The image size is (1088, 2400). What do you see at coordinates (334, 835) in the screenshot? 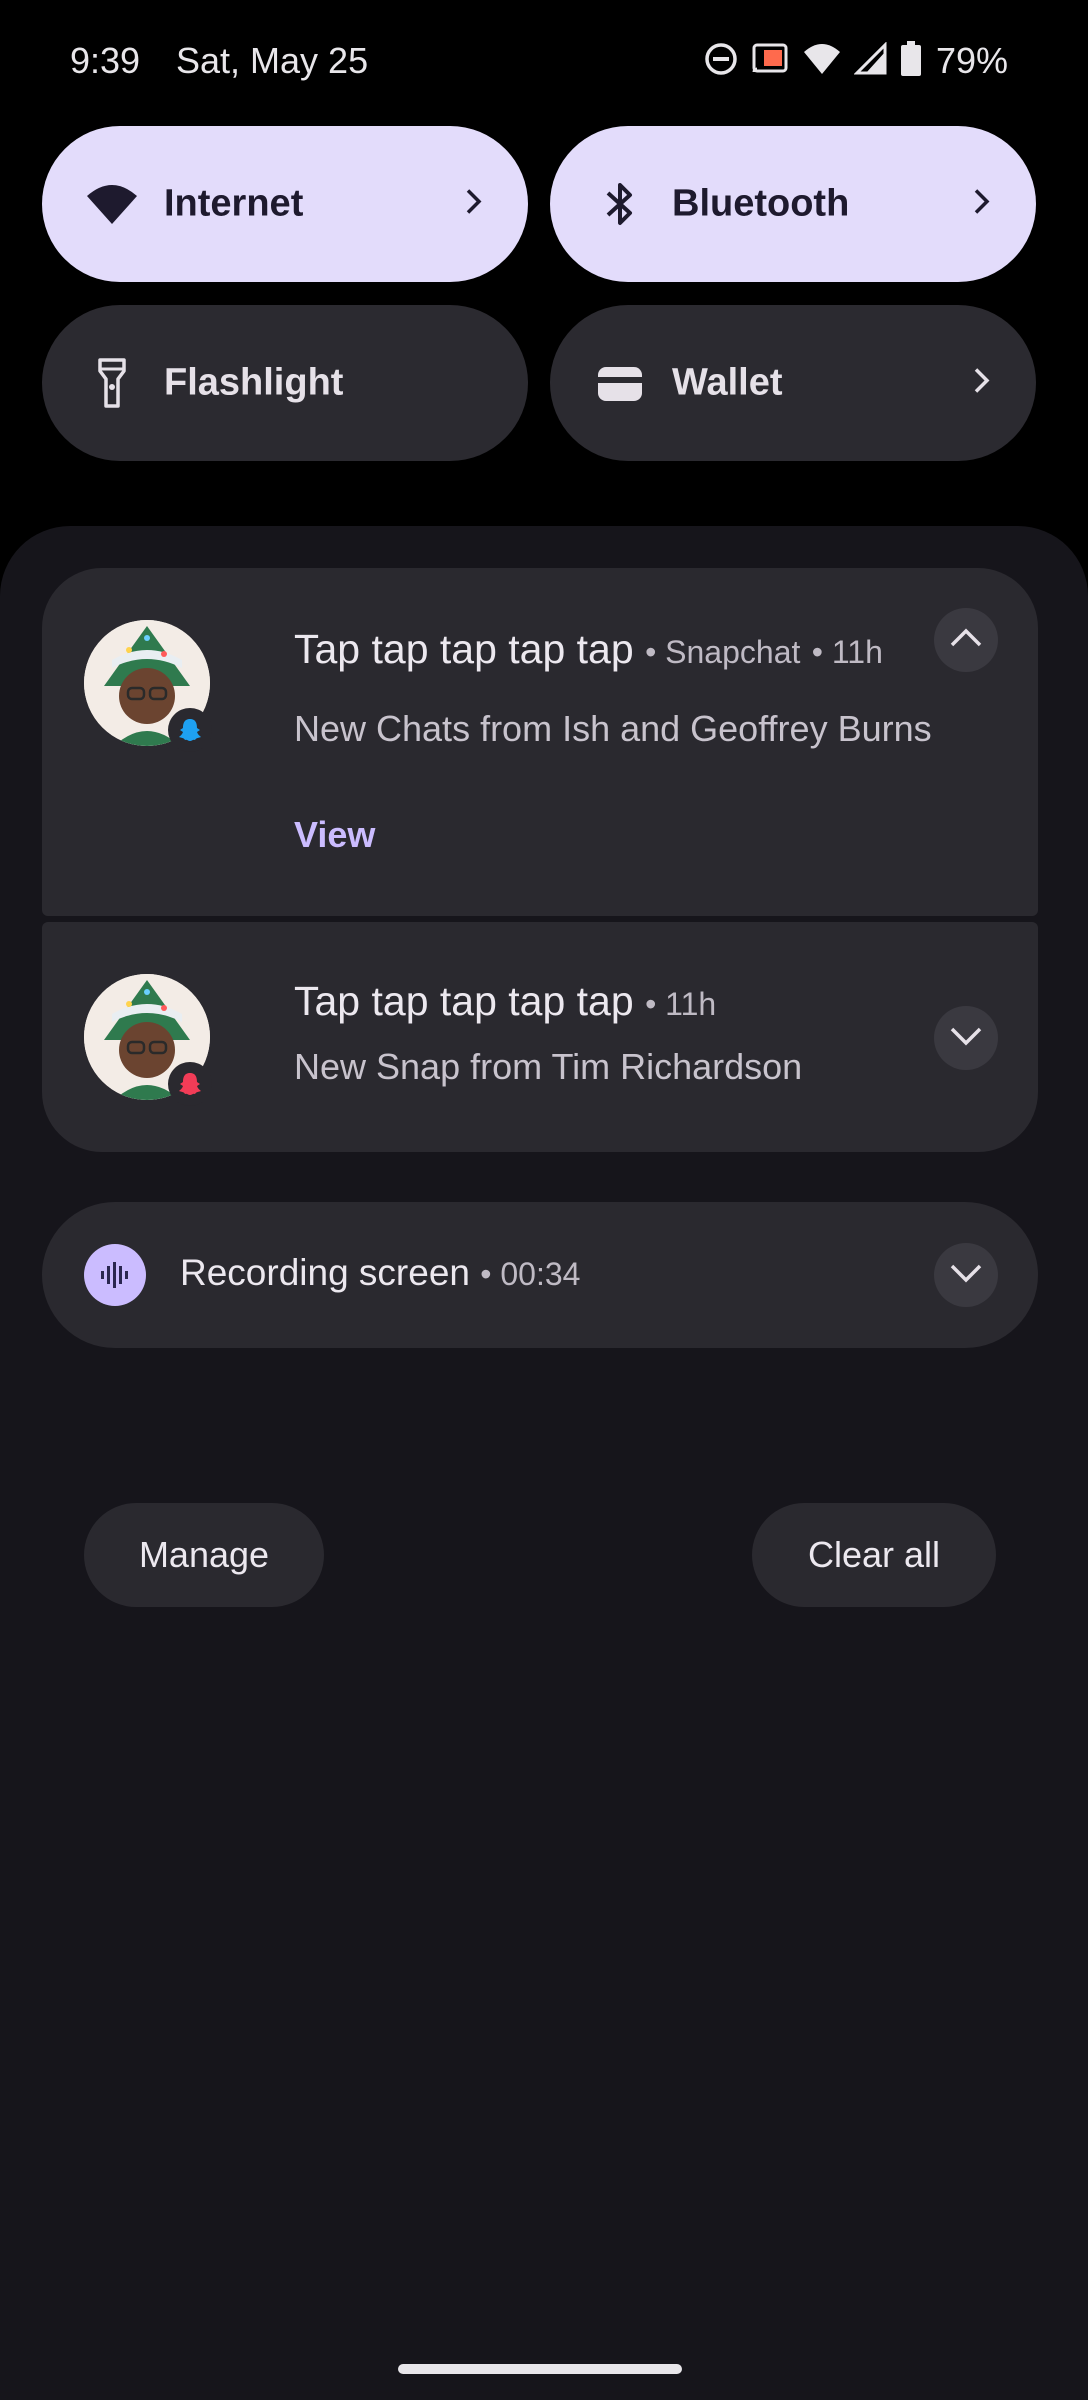
I see `view-action-button: View` at bounding box center [334, 835].